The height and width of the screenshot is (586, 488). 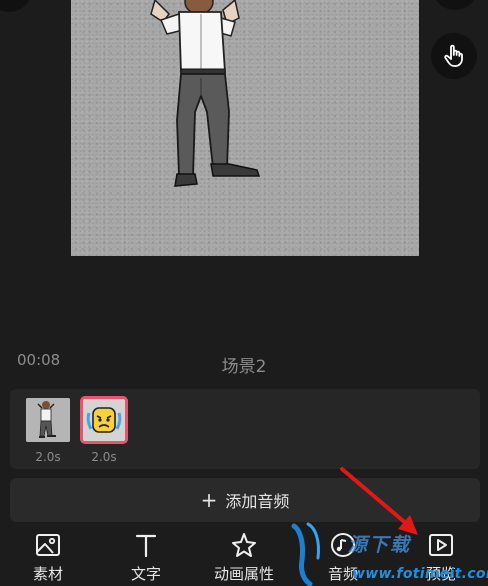 I want to click on tool-text-label: 文字, so click(x=145, y=574).